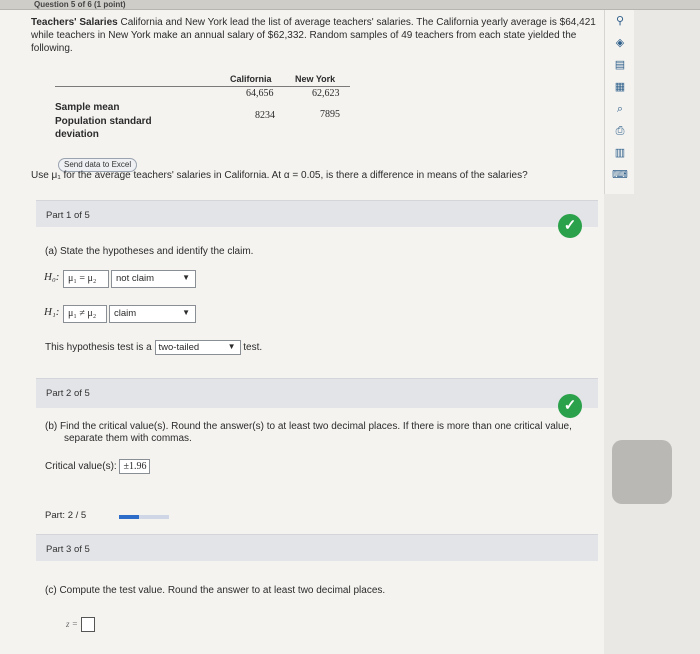  What do you see at coordinates (72, 624) in the screenshot?
I see `z-label: z =` at bounding box center [72, 624].